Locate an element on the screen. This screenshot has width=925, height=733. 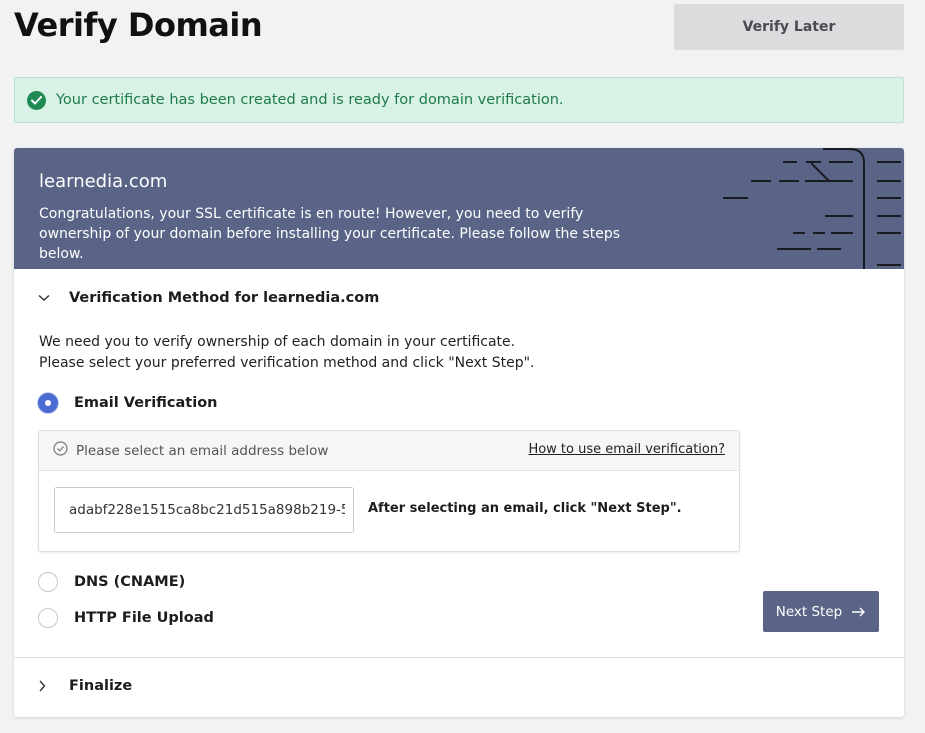
email-verification-help-link: How to use email verification? is located at coordinates (626, 449).